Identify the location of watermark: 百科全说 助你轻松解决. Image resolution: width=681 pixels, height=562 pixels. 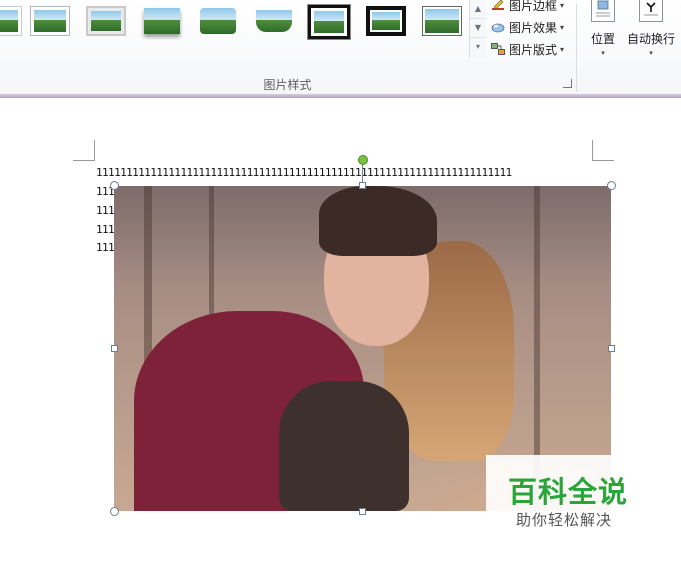
(571, 496).